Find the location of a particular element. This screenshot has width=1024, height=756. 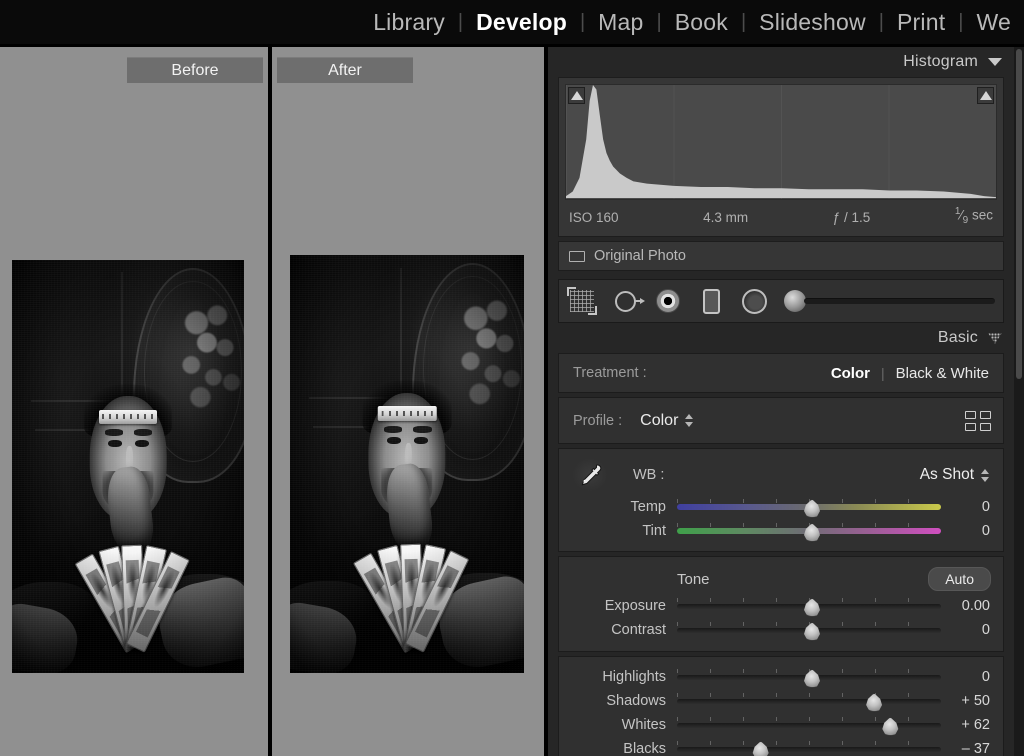

exif-focal-length: 4.3 mm is located at coordinates (726, 217).